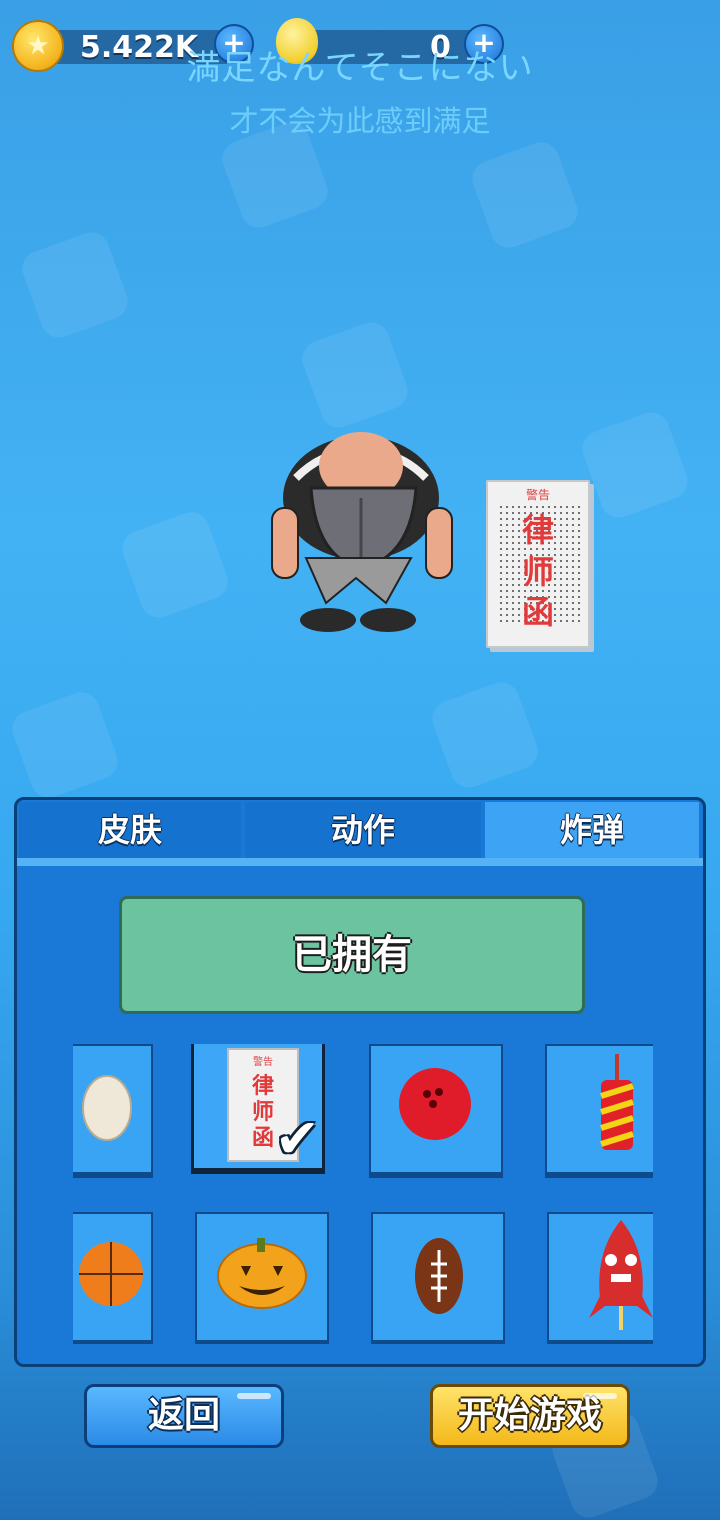 The width and height of the screenshot is (720, 1520). Describe the element at coordinates (362, 532) in the screenshot. I see `character-preview` at that location.